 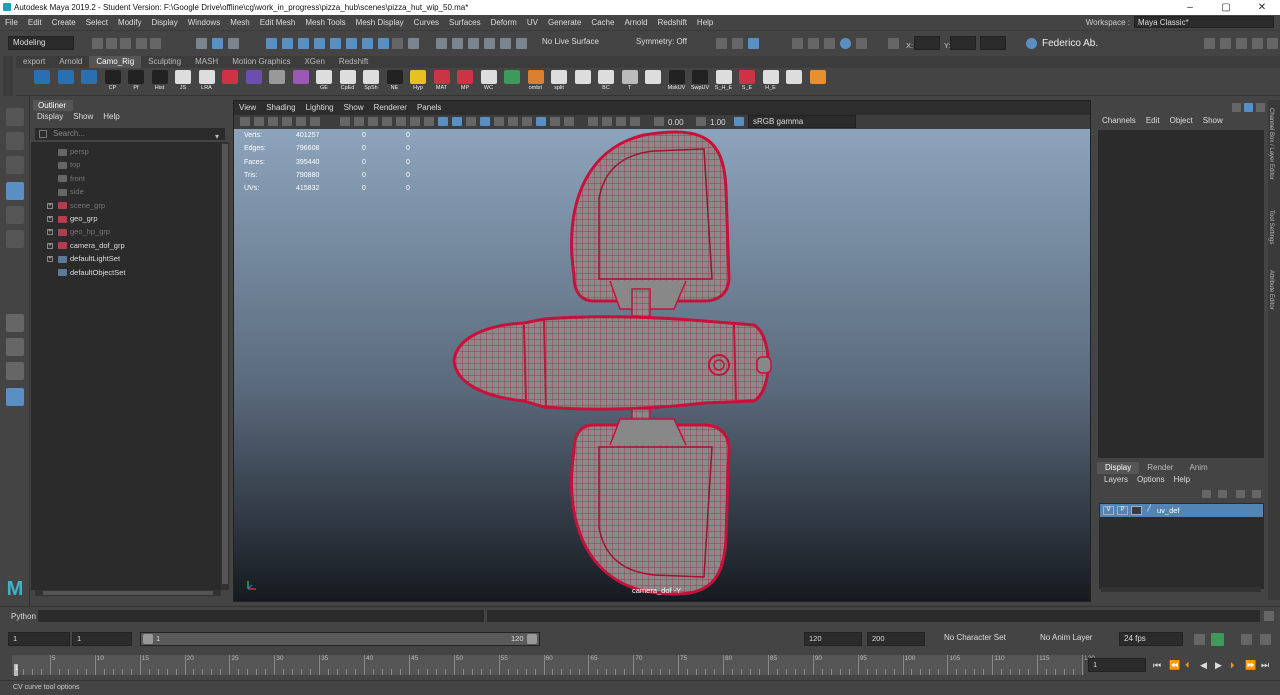 What do you see at coordinates (204, 22) in the screenshot?
I see `menu-windows: Windows` at bounding box center [204, 22].